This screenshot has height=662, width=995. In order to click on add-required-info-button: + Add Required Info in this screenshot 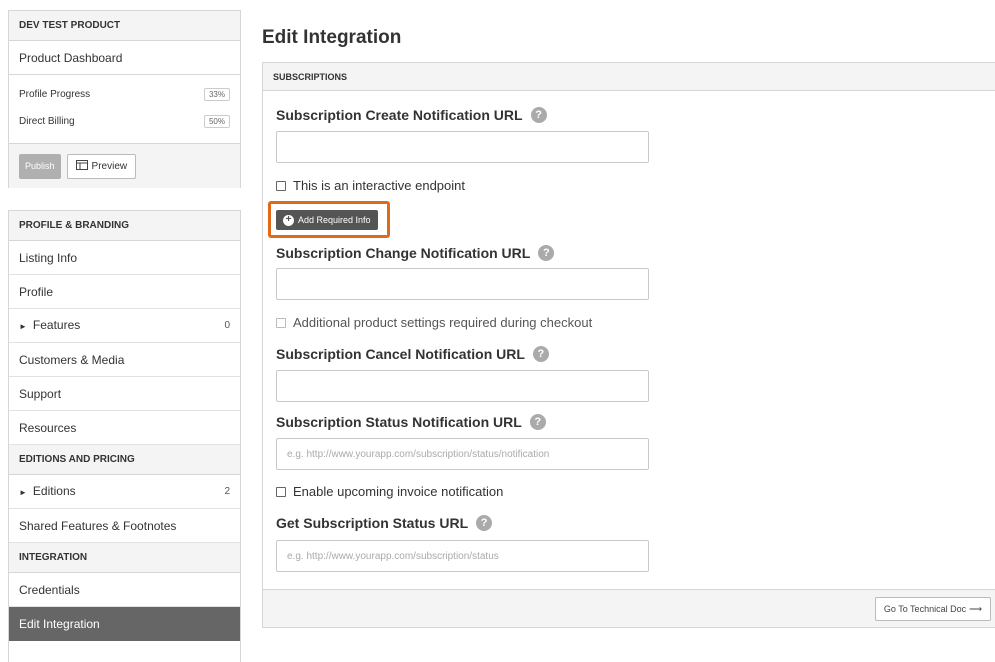, I will do `click(327, 220)`.